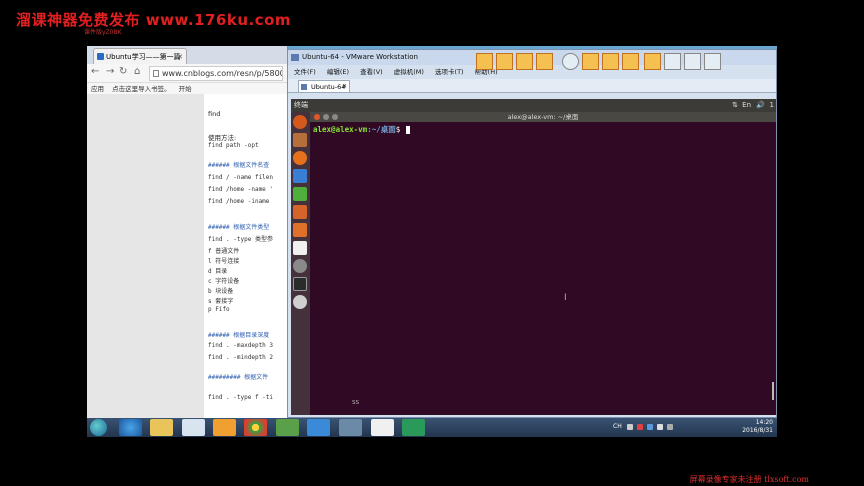 This screenshot has width=864, height=486. Describe the element at coordinates (295, 57) in the screenshot. I see `vmware-icon` at that location.